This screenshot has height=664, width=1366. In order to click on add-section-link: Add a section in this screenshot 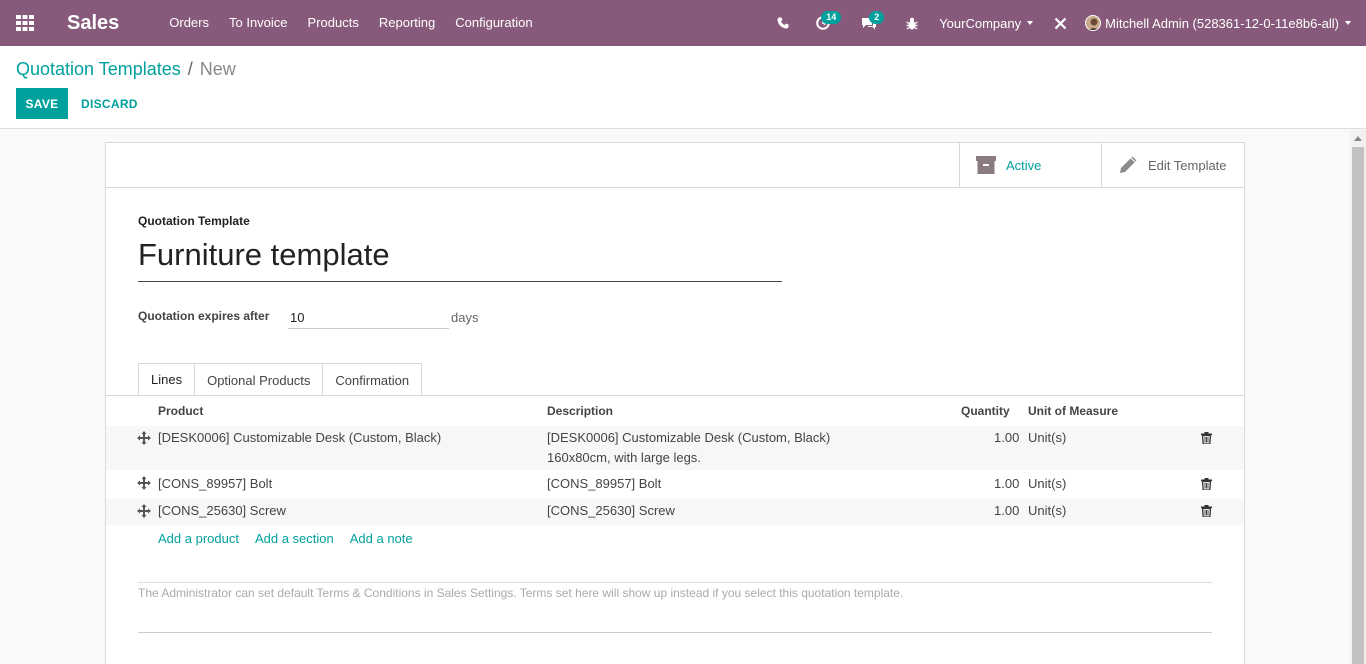, I will do `click(294, 538)`.